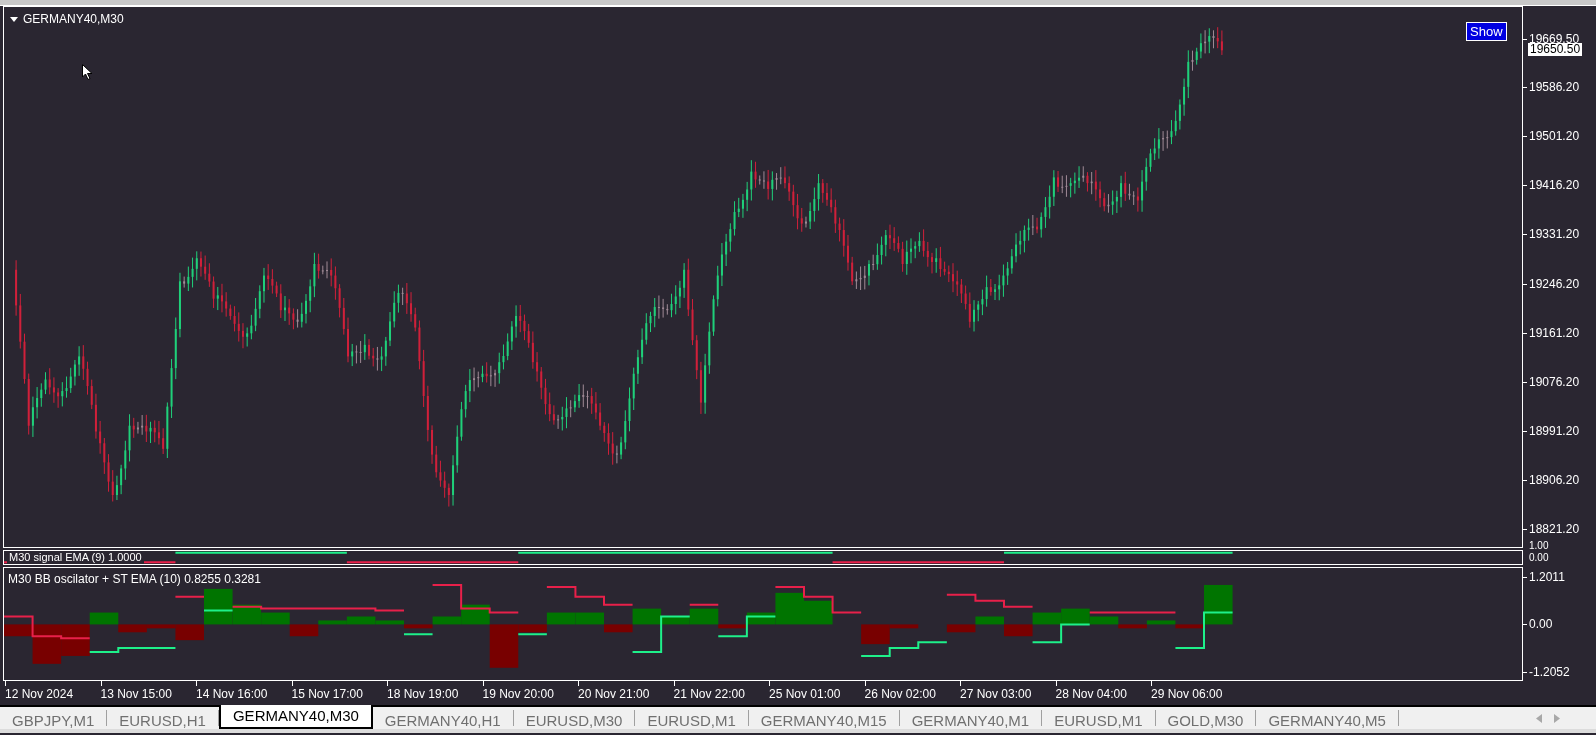 The height and width of the screenshot is (735, 1596). What do you see at coordinates (1206, 718) in the screenshot?
I see `chart-tab: GOLD,M30` at bounding box center [1206, 718].